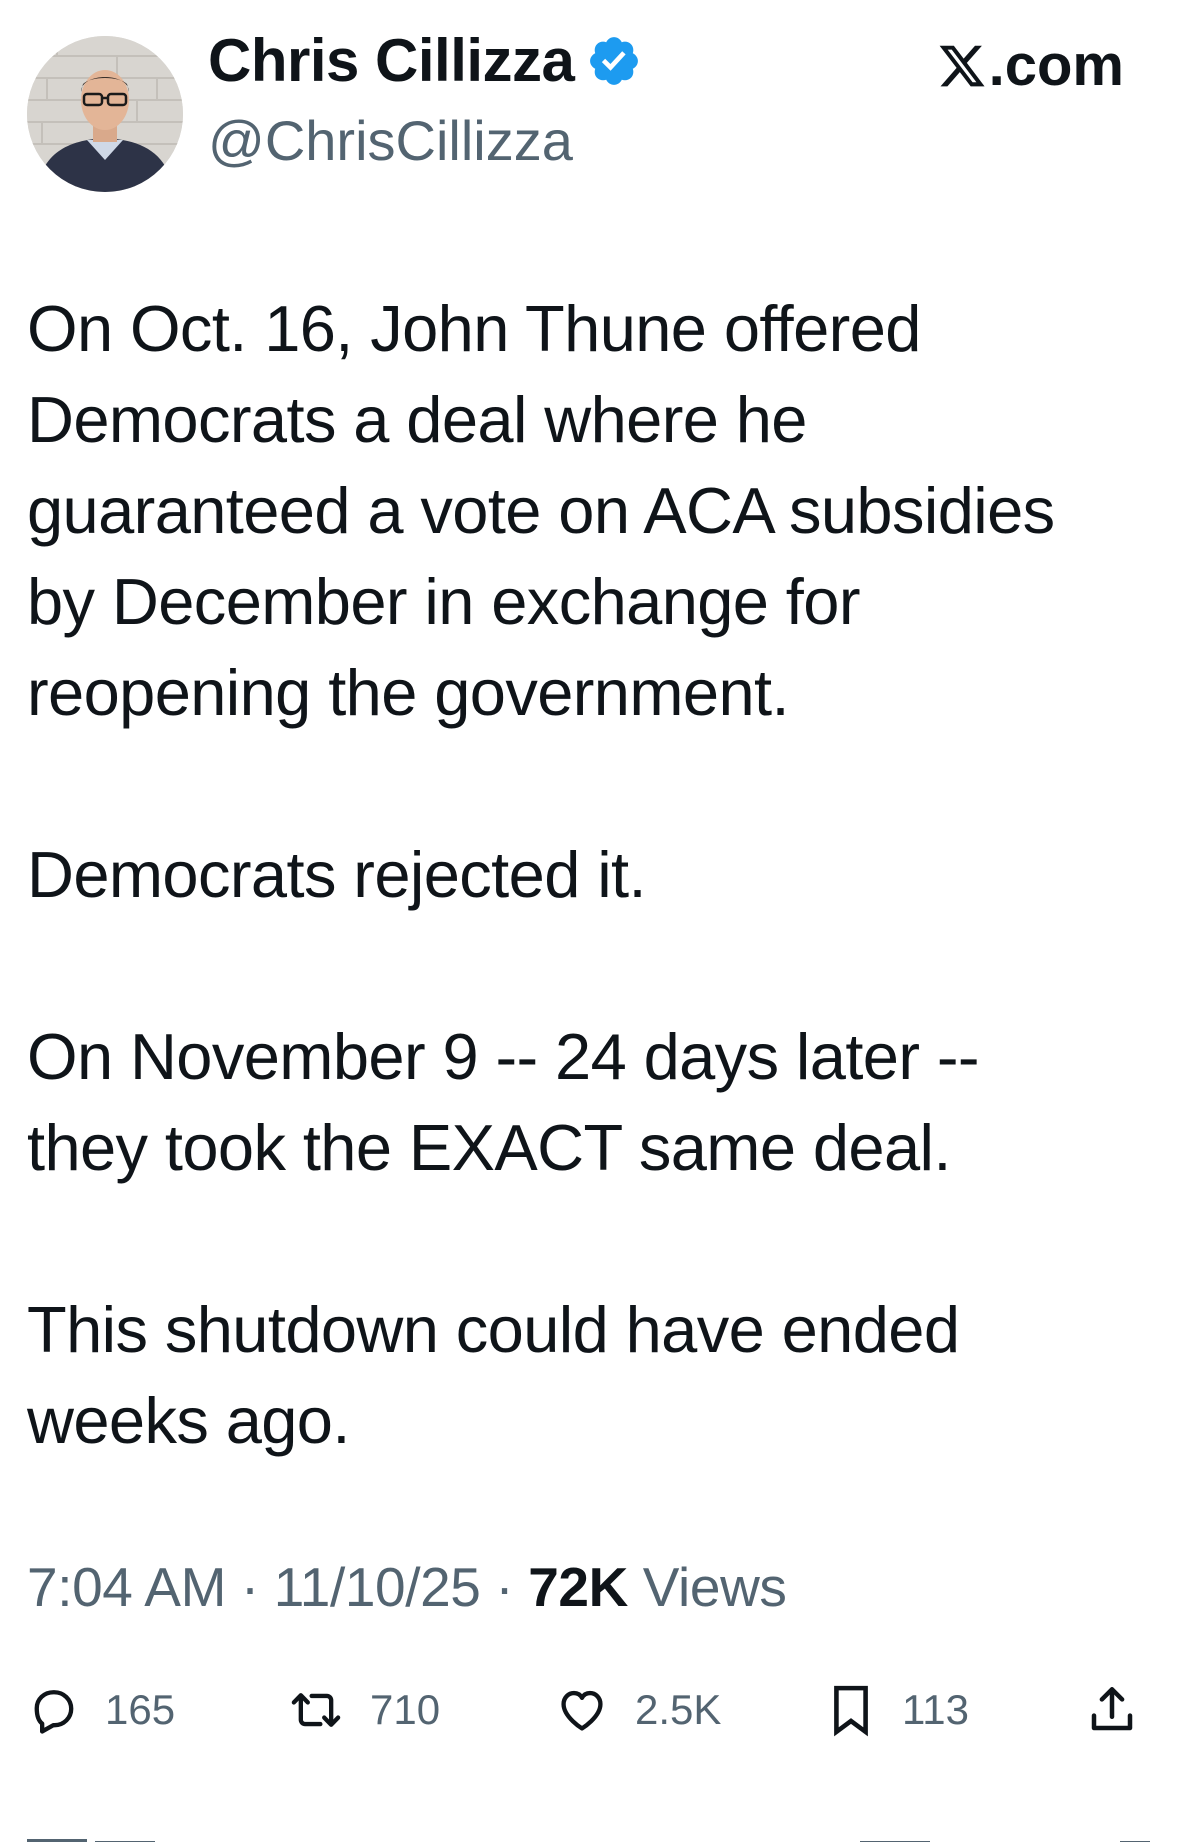  I want to click on cut-off-text-remnant, so click(588, 1840).